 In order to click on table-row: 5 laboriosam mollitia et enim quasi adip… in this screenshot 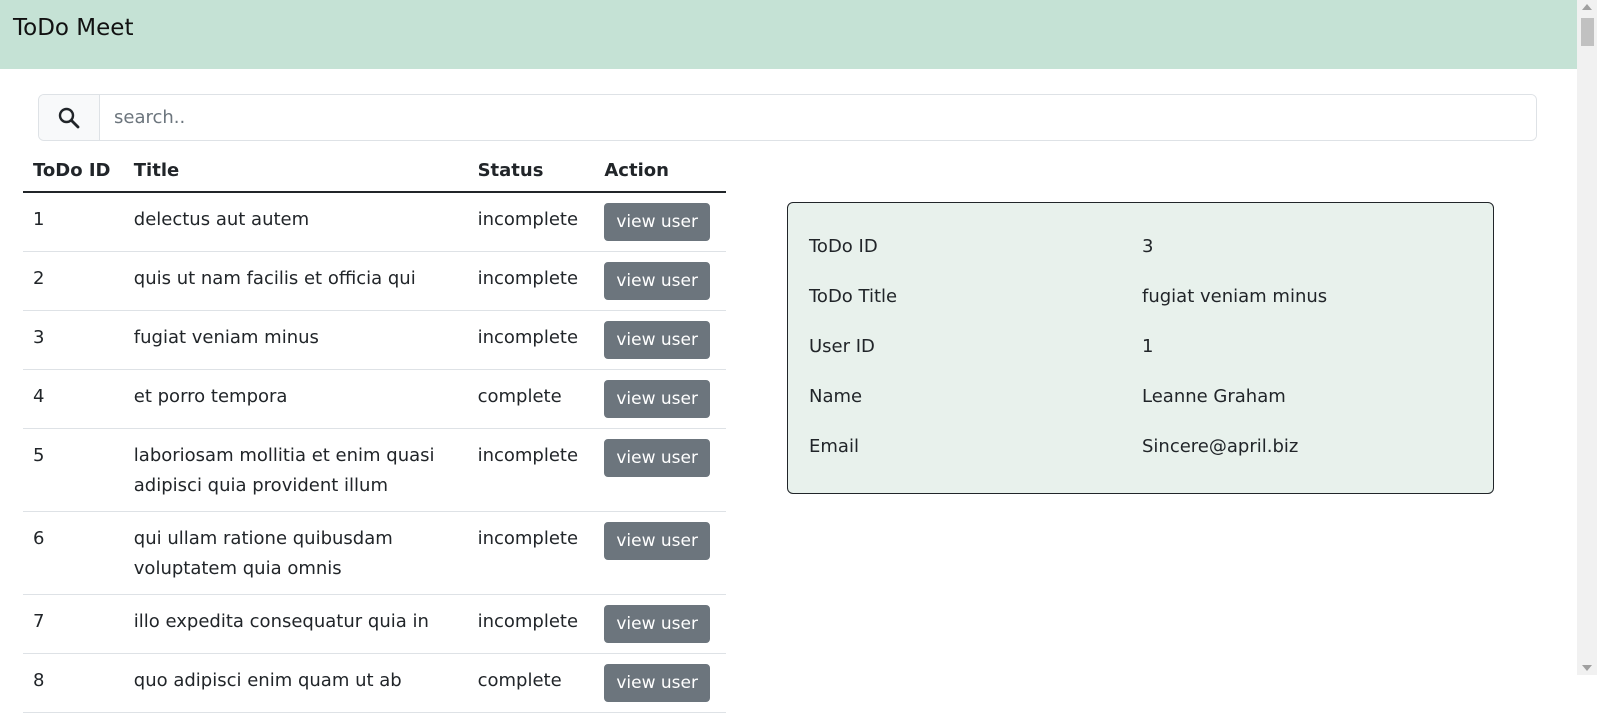, I will do `click(374, 470)`.